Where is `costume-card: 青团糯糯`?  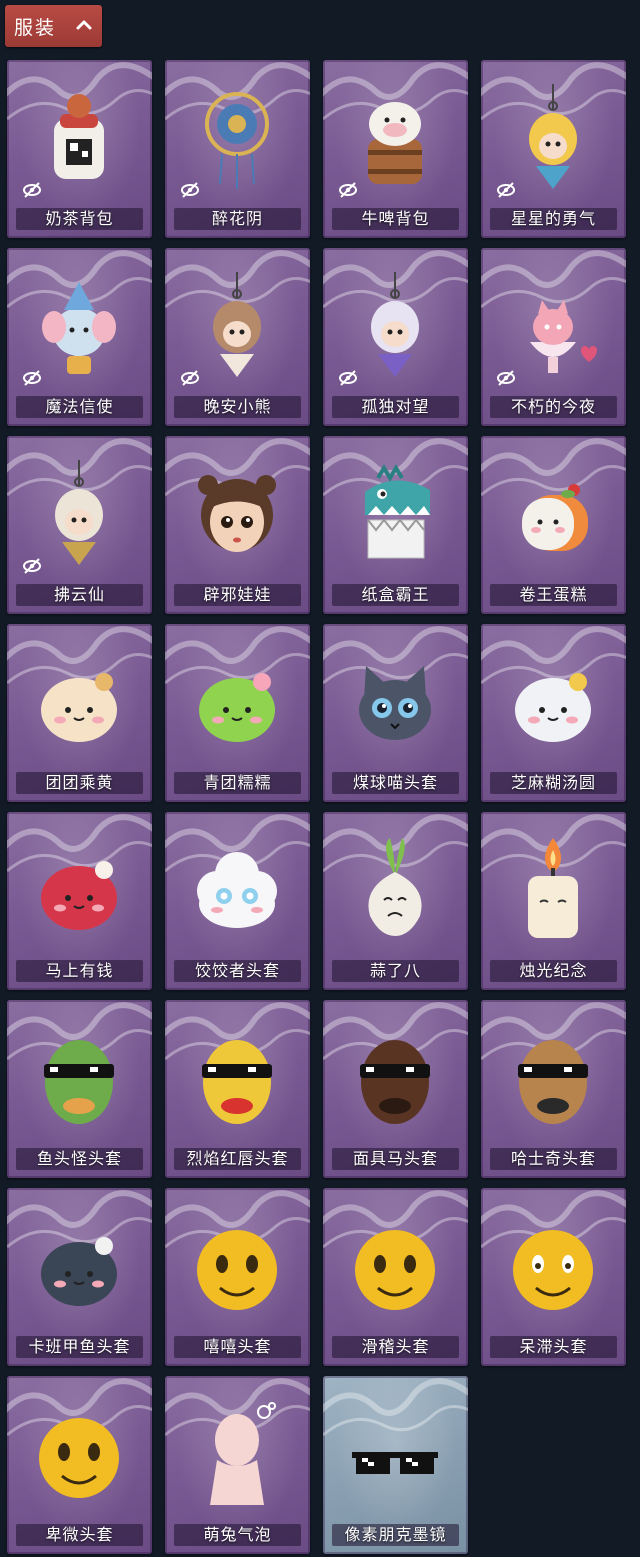 costume-card: 青团糯糯 is located at coordinates (237, 713).